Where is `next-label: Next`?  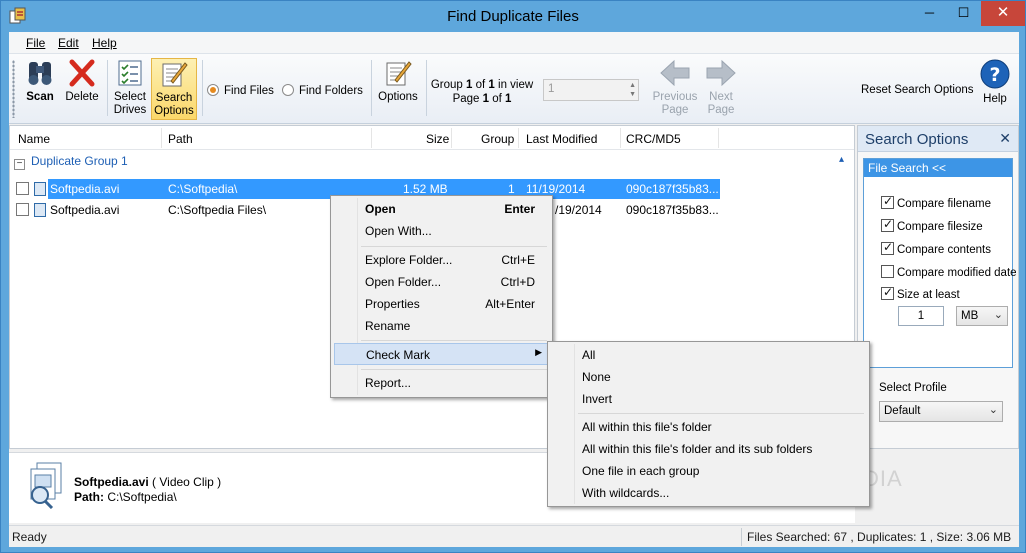
next-label: Next is located at coordinates (721, 97).